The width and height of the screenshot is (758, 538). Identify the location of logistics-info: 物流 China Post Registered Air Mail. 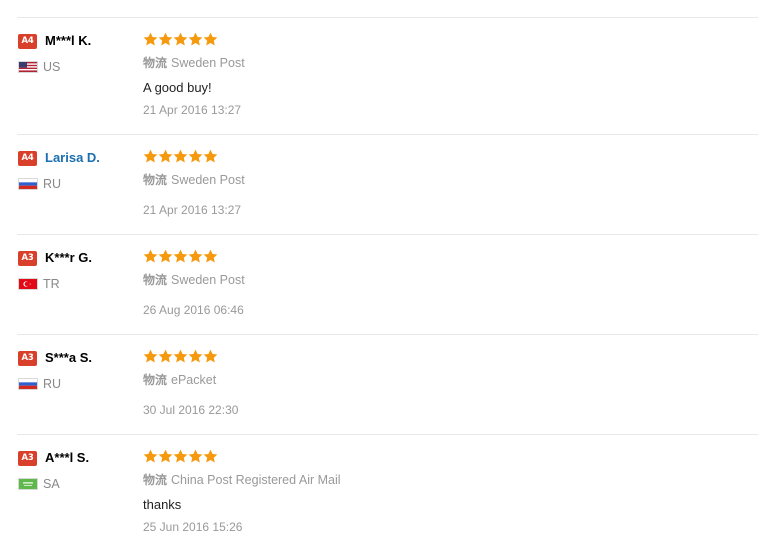
(242, 480).